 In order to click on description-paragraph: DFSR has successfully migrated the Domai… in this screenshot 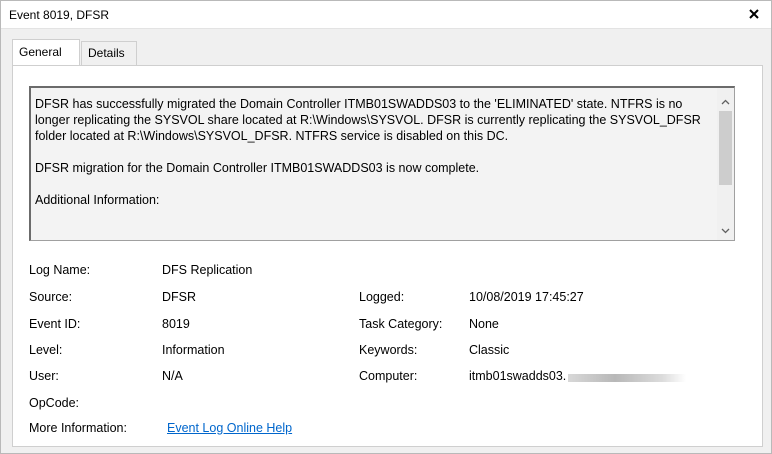, I will do `click(368, 120)`.